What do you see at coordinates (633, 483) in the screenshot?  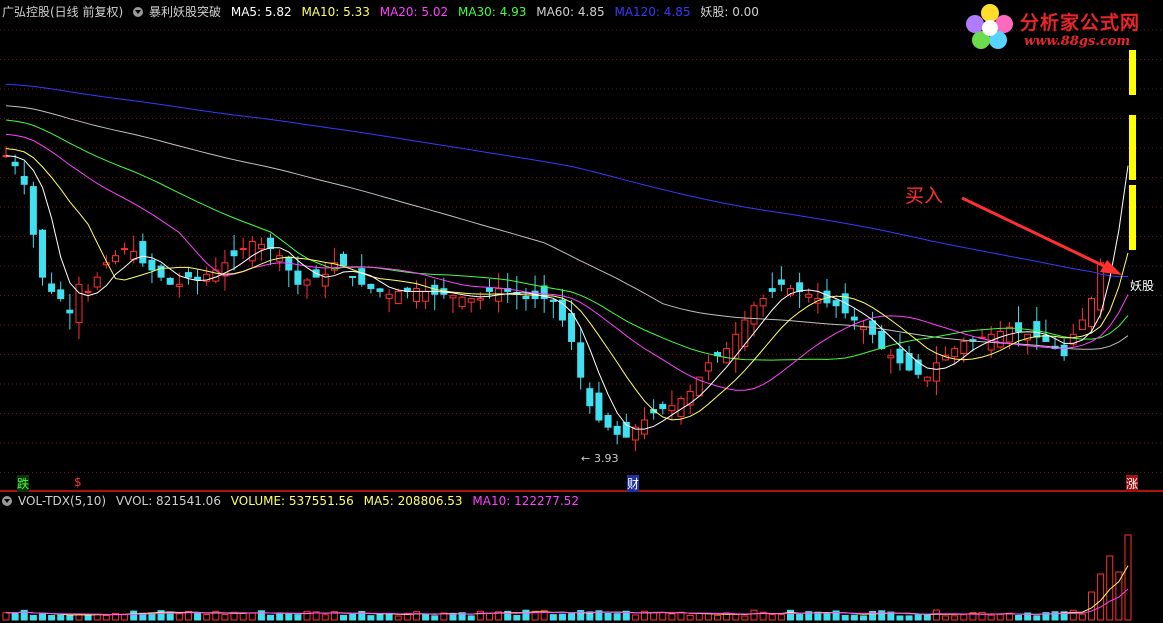 I see `event-cai-marker: 财` at bounding box center [633, 483].